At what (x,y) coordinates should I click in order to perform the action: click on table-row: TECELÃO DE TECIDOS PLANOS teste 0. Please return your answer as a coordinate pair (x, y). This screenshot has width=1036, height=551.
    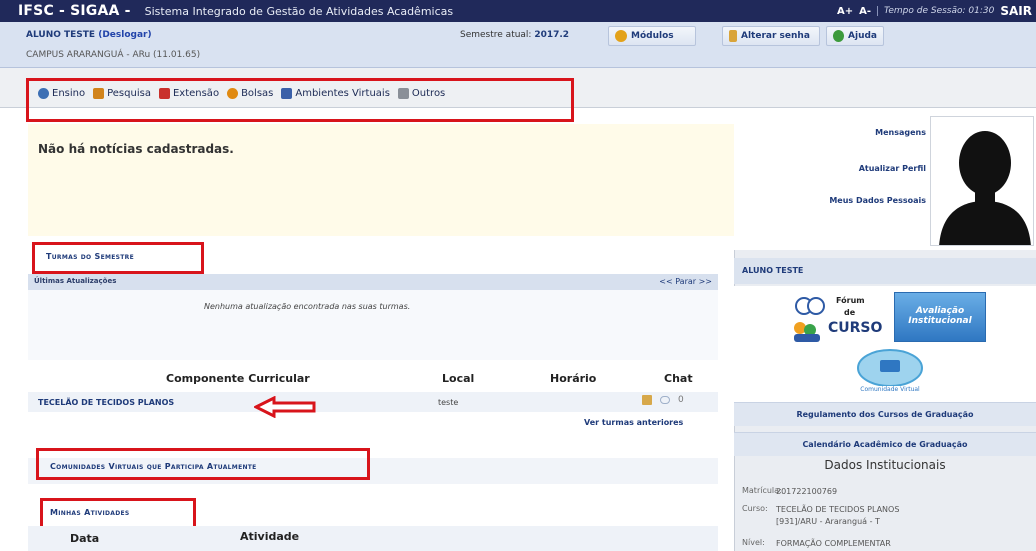
    Looking at the image, I should click on (373, 402).